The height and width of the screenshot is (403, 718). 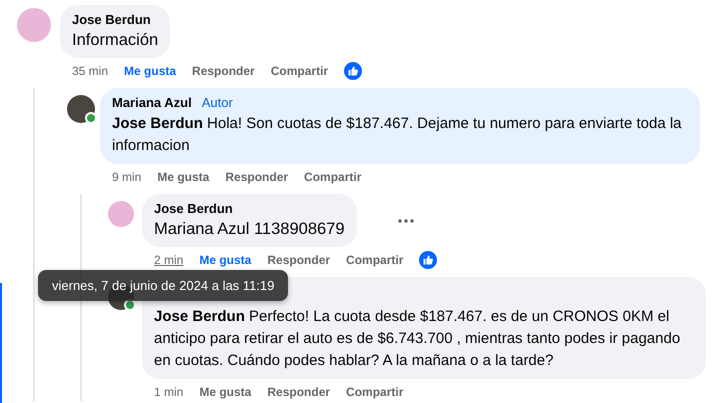 I want to click on timestamp-link: 35 min, so click(x=90, y=71).